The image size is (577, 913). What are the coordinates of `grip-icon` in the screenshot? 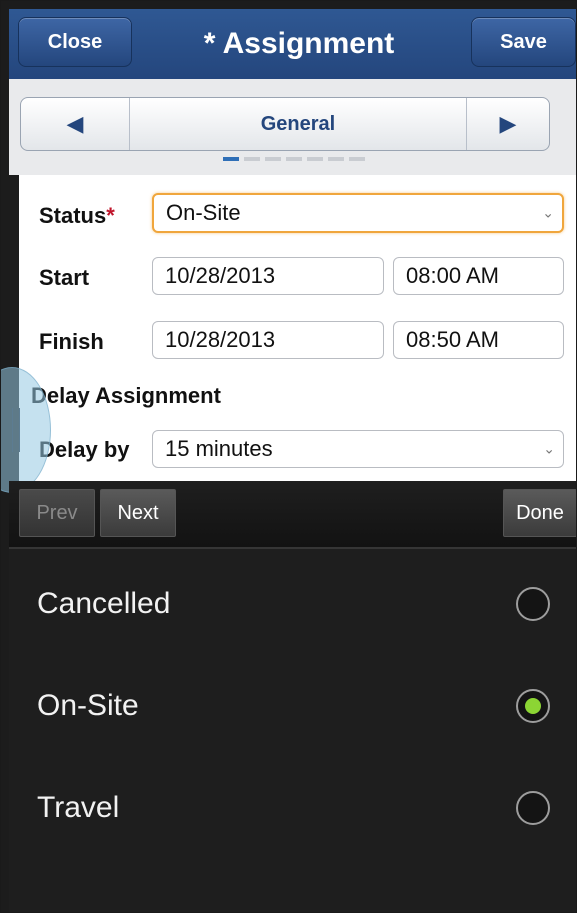 It's located at (16, 430).